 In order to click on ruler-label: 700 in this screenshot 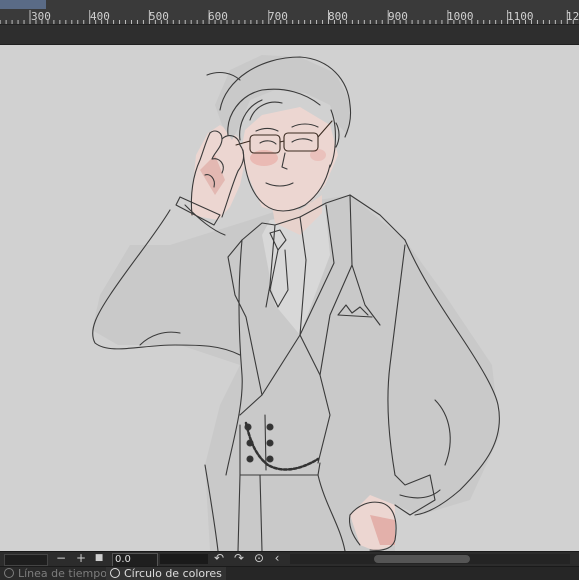, I will do `click(278, 16)`.